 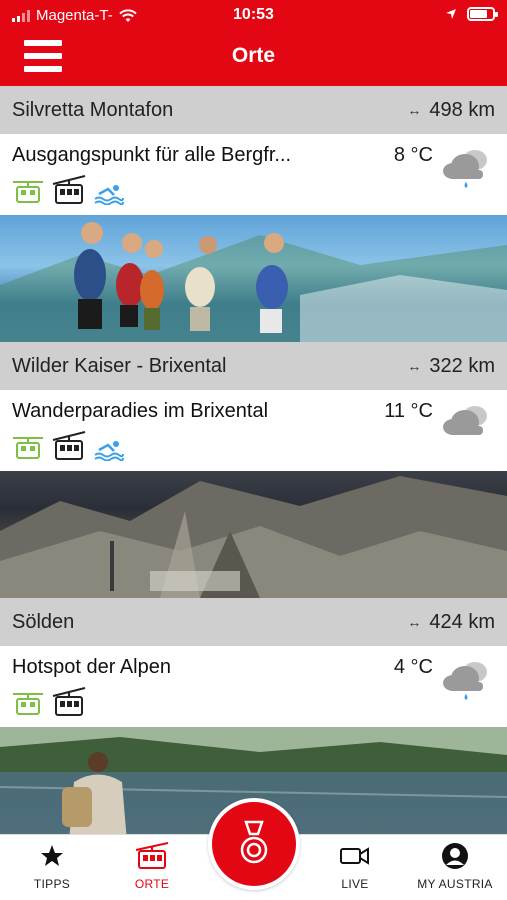 I want to click on region-name: Sölden, so click(x=43, y=621).